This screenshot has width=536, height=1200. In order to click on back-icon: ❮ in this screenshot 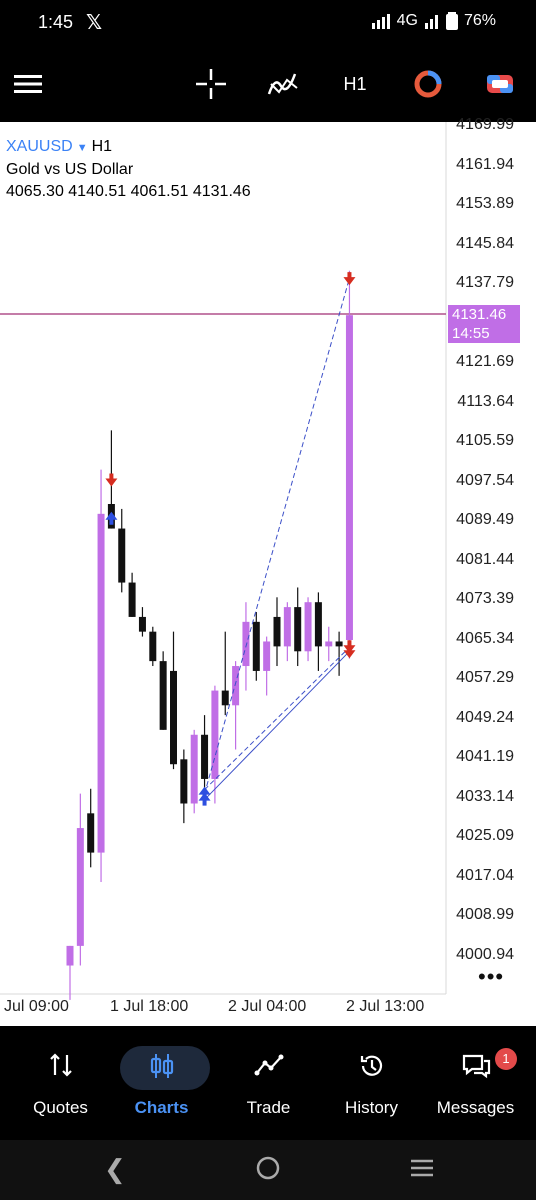, I will do `click(115, 1169)`.